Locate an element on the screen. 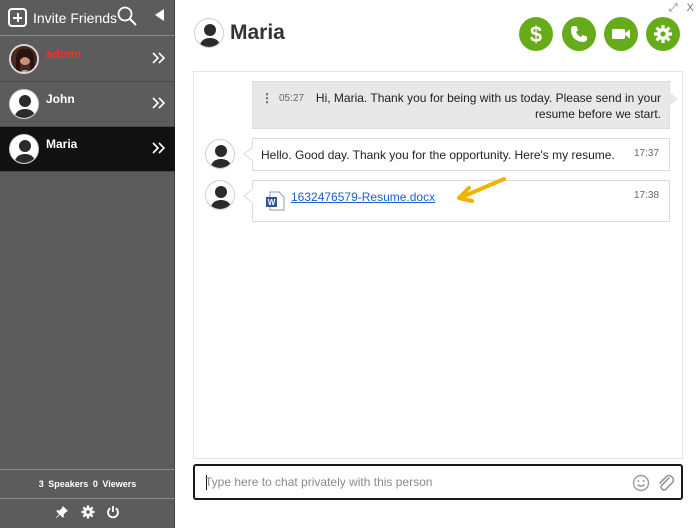 This screenshot has height=528, width=700. user-item-john: John is located at coordinates (87, 104).